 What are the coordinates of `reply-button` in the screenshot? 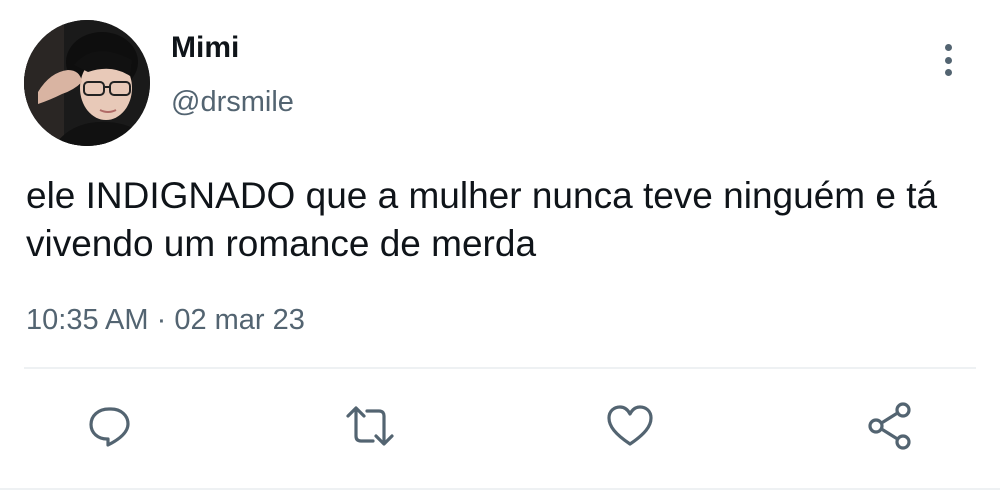 It's located at (110, 426).